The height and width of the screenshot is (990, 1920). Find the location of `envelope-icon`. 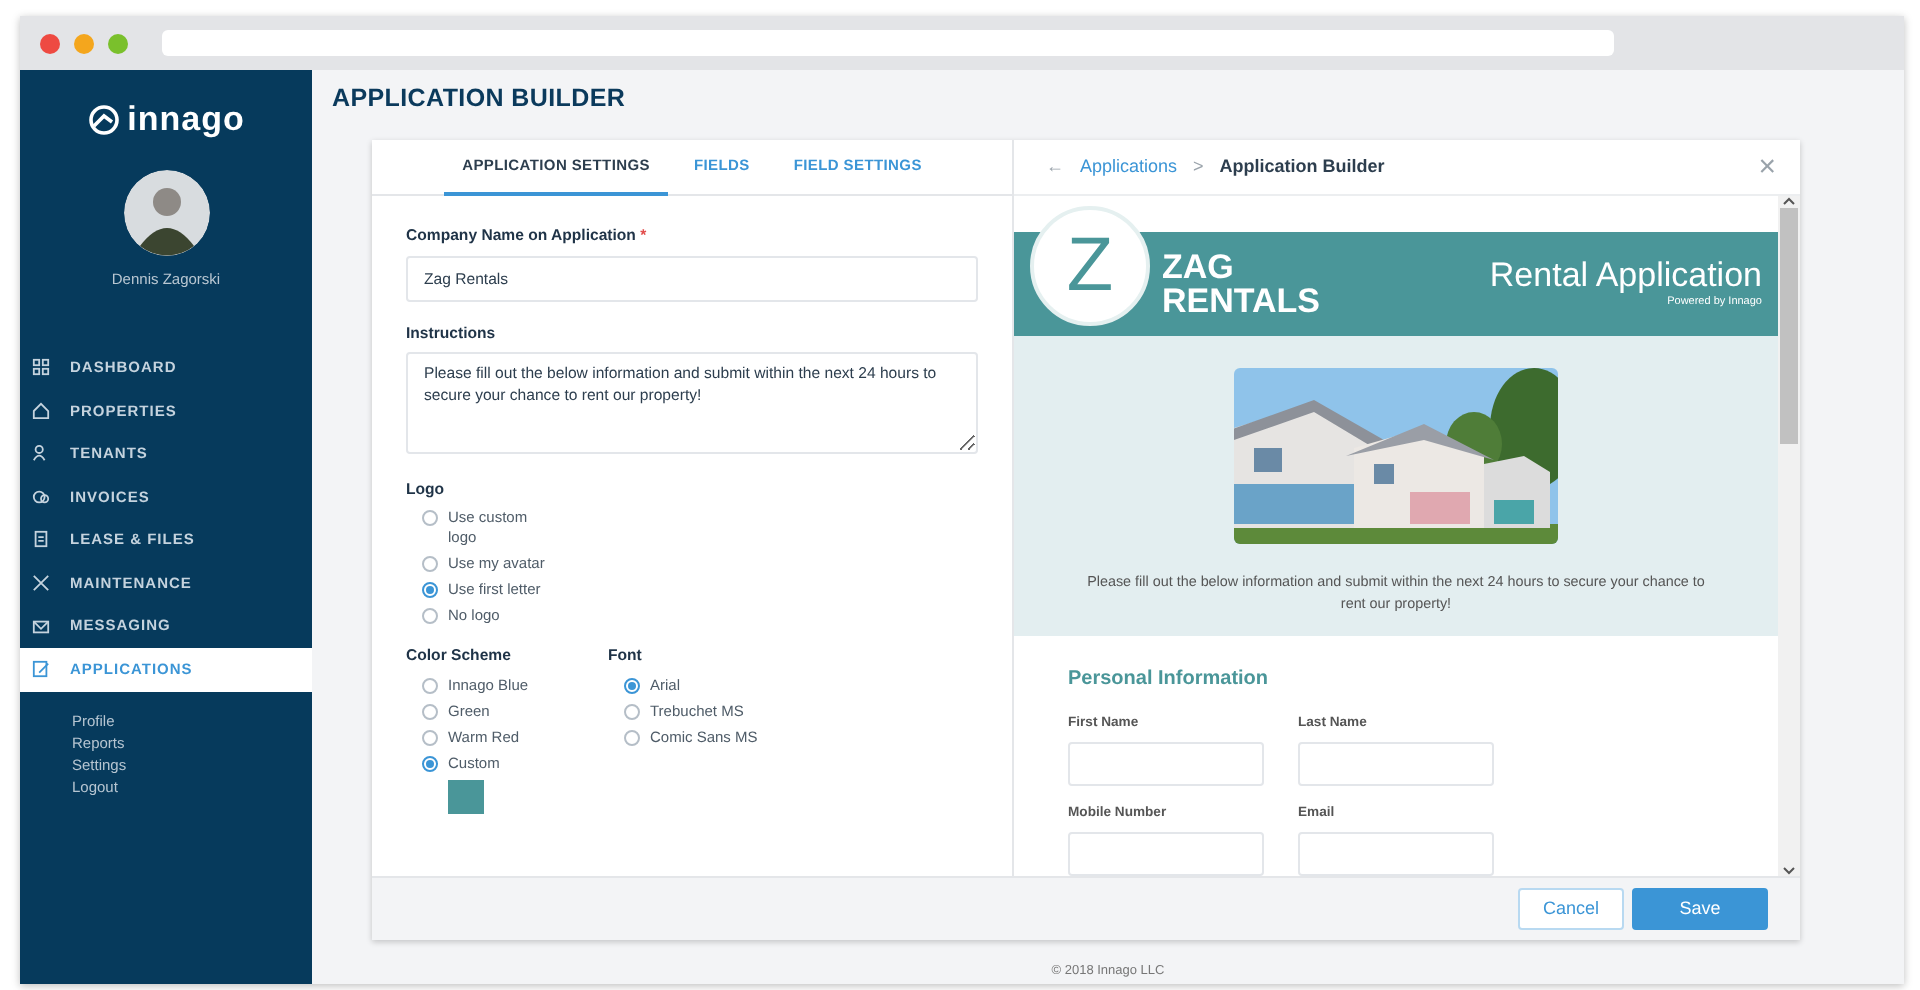

envelope-icon is located at coordinates (41, 626).